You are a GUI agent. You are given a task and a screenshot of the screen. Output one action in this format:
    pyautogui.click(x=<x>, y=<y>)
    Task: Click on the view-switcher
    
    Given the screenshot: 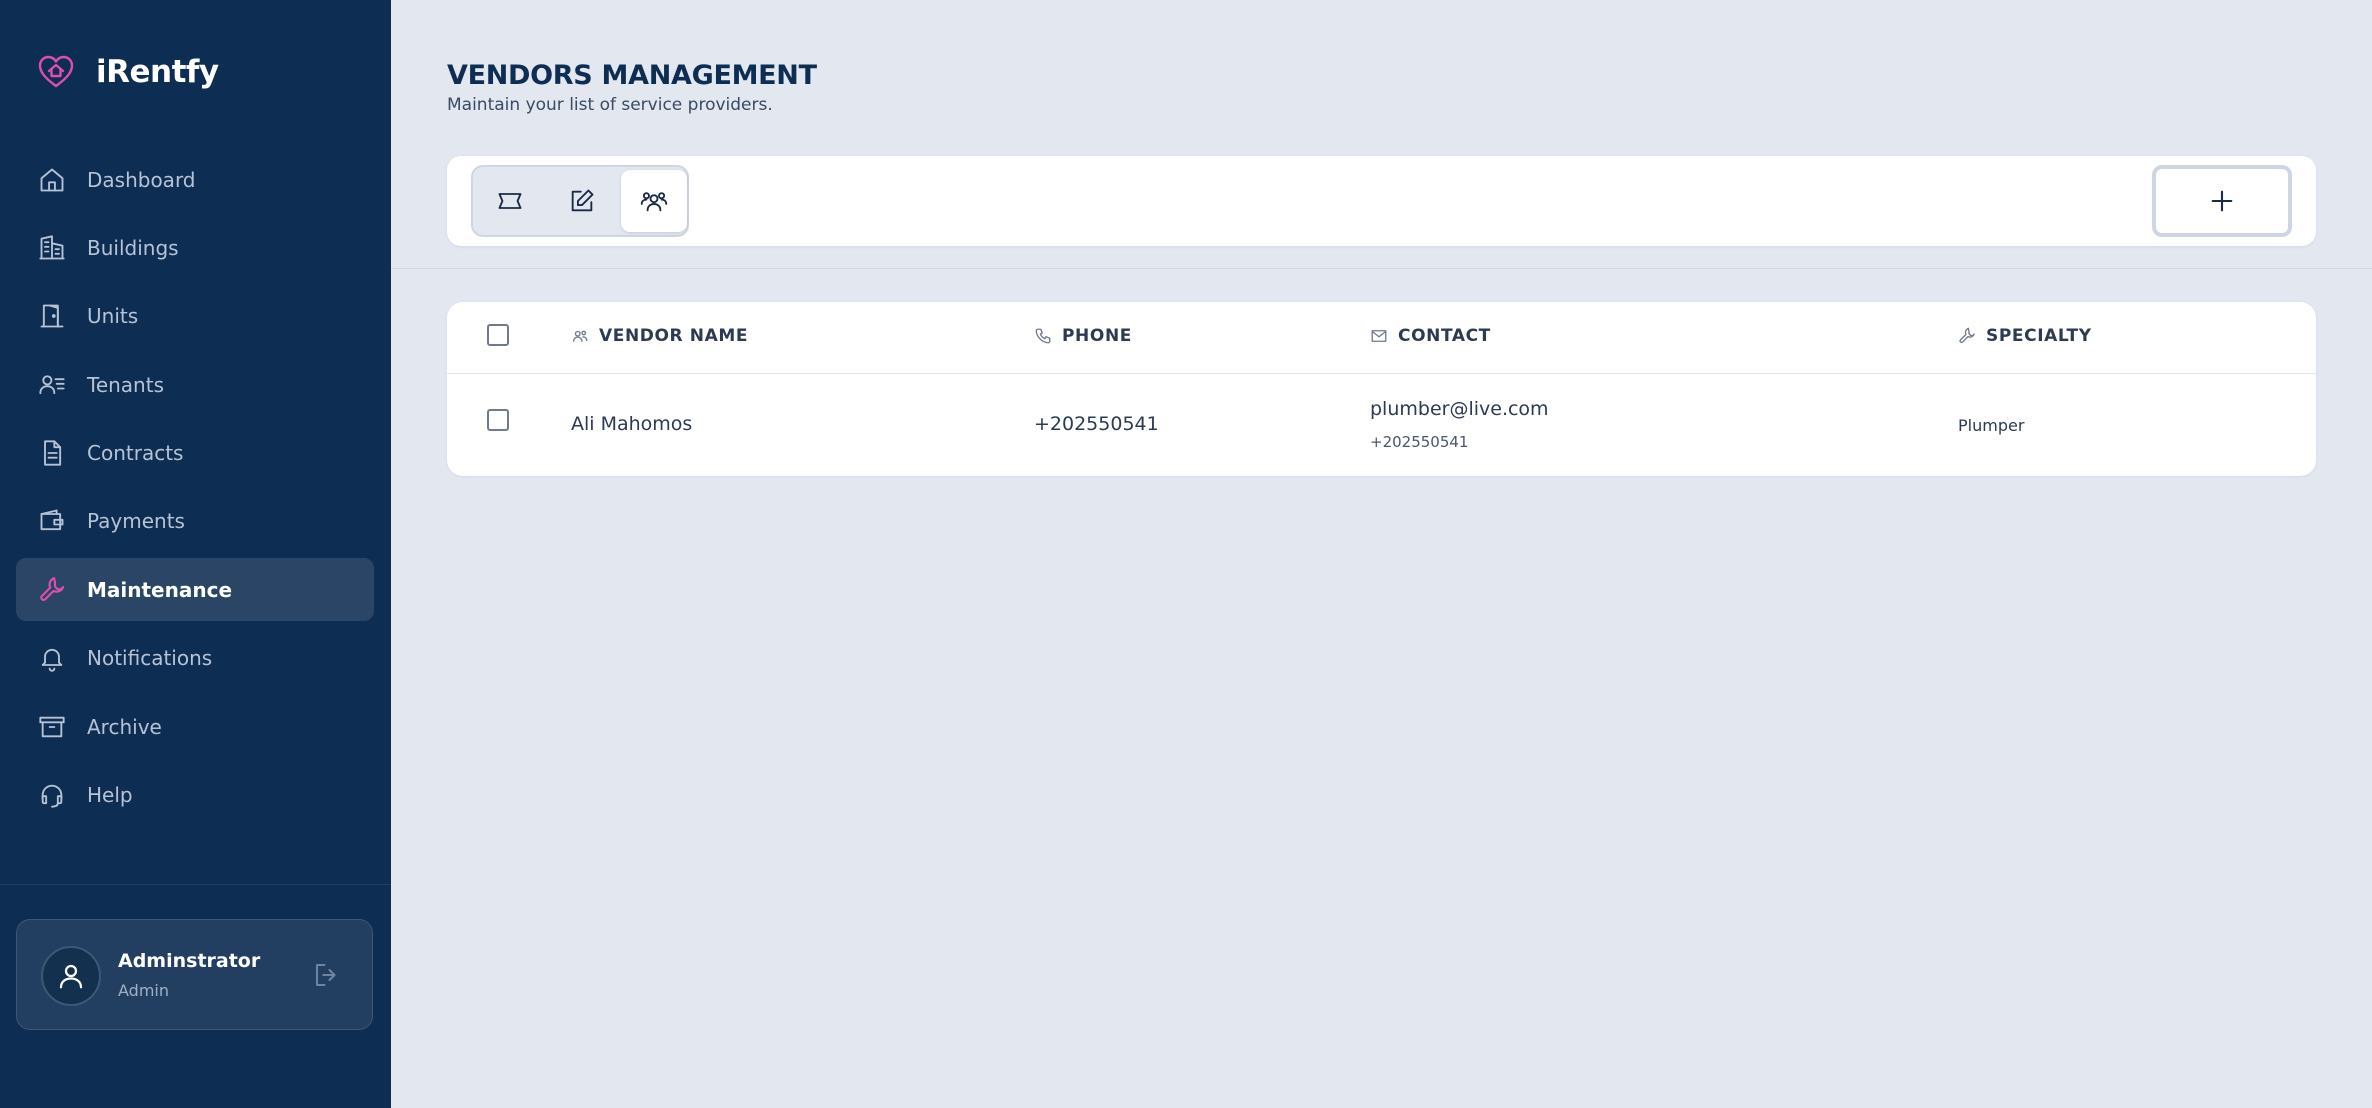 What is the action you would take?
    pyautogui.click(x=580, y=201)
    